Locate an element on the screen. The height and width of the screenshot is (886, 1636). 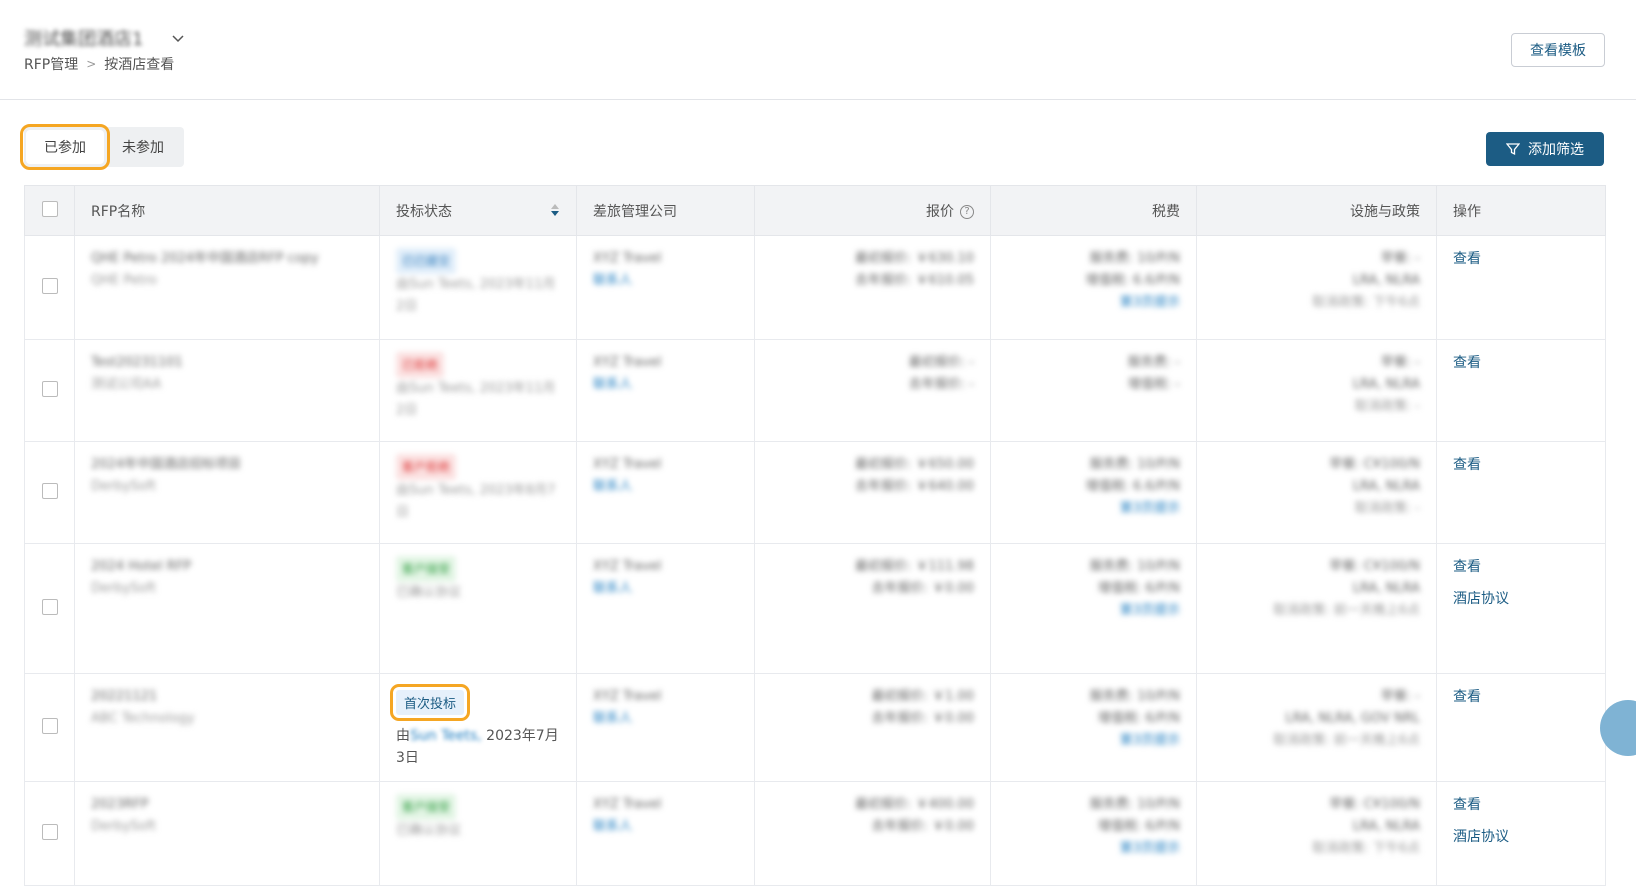
price-initial: 最初报价: ￥650.00 is located at coordinates (914, 464).